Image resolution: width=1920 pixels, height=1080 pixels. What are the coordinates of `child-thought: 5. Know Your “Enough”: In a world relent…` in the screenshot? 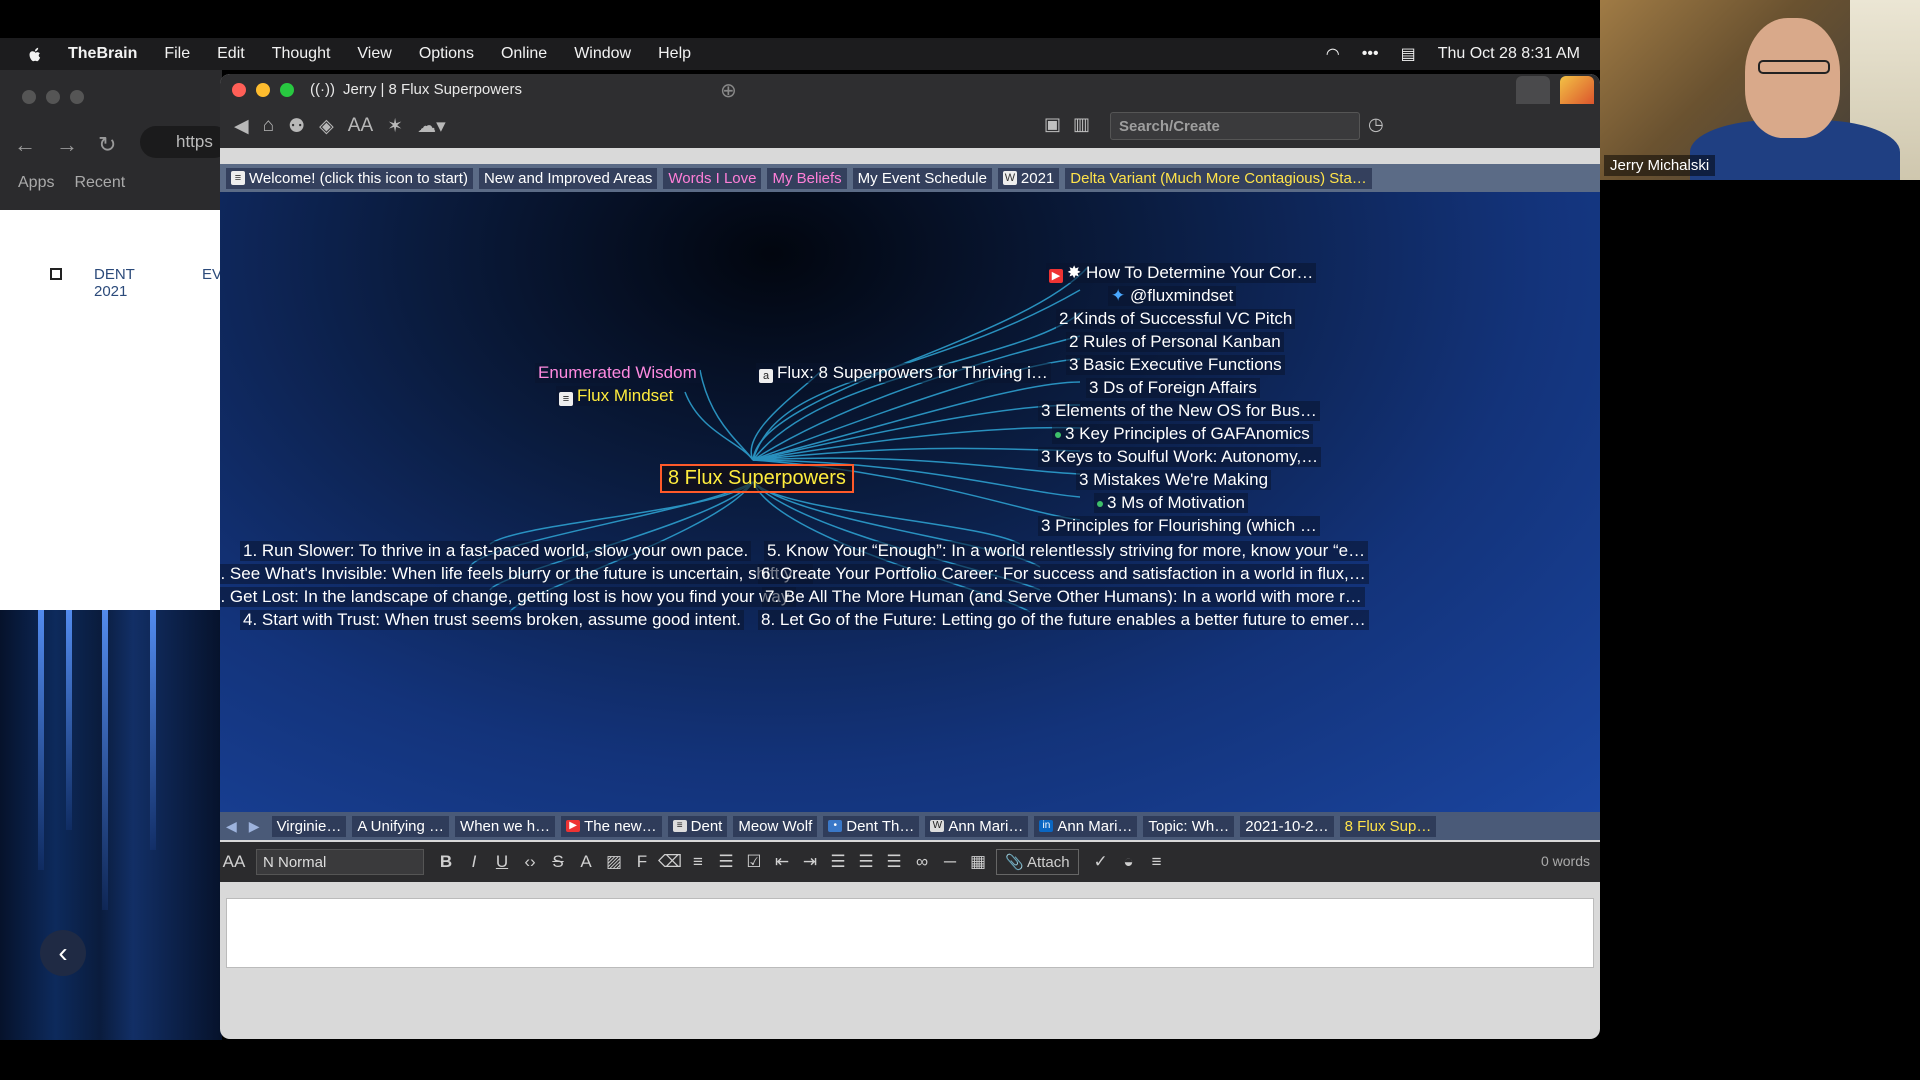 It's located at (1066, 551).